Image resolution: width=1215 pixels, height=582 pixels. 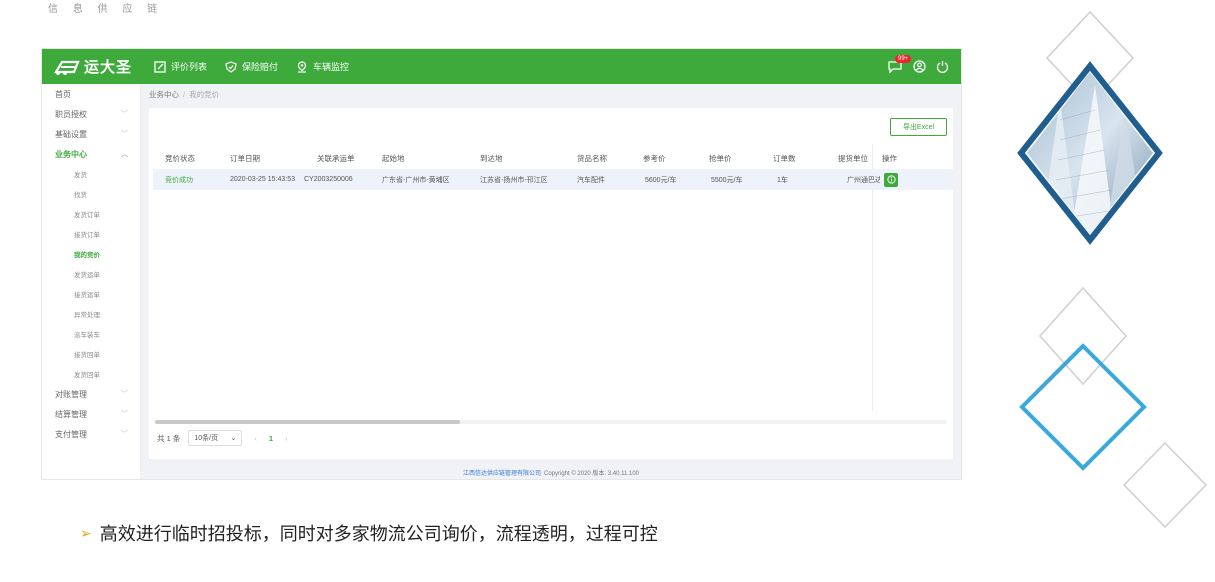 I want to click on diamond-outline-light-blue, so click(x=1083, y=407).